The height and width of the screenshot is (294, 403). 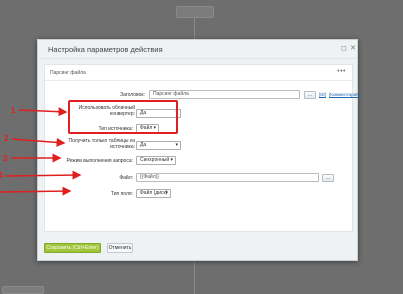 What do you see at coordinates (1, 175) in the screenshot?
I see `annotation-number-4: 4` at bounding box center [1, 175].